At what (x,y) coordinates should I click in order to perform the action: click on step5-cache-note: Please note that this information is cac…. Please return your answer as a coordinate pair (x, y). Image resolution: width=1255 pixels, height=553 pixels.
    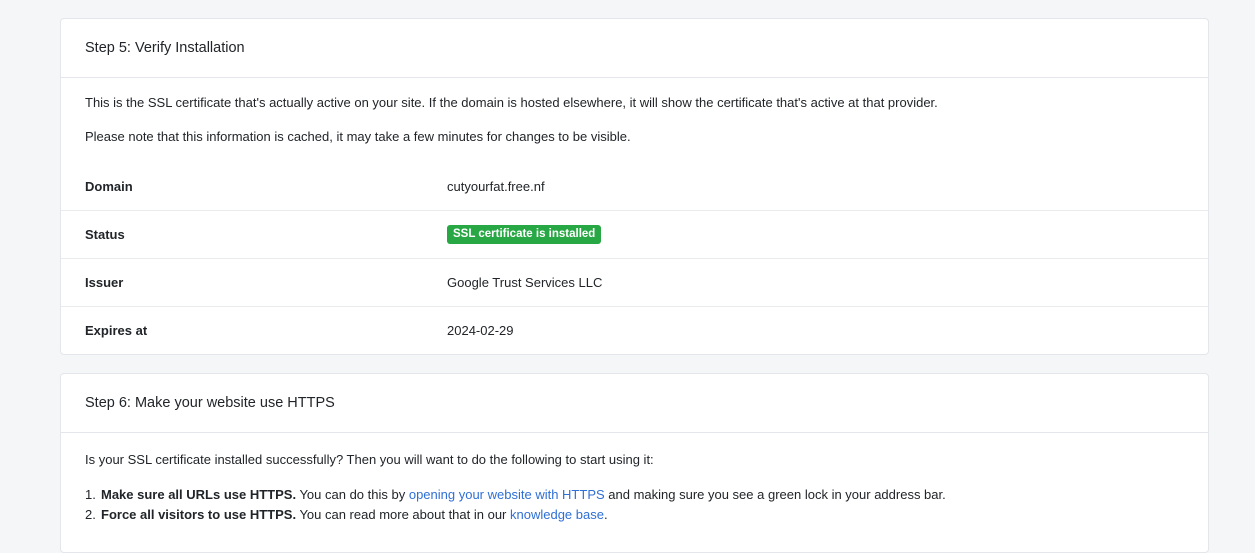
    Looking at the image, I should click on (358, 136).